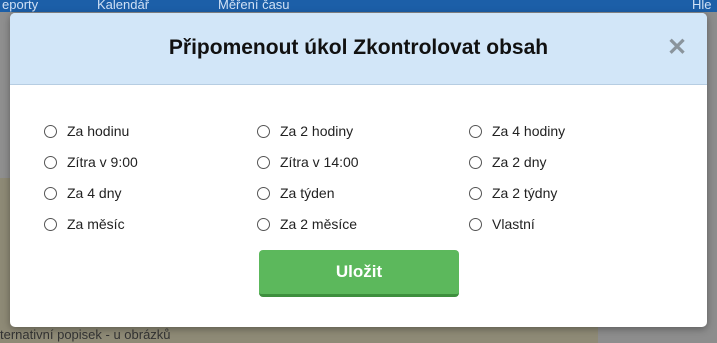  I want to click on option-vlastni: Vlastní, so click(502, 224).